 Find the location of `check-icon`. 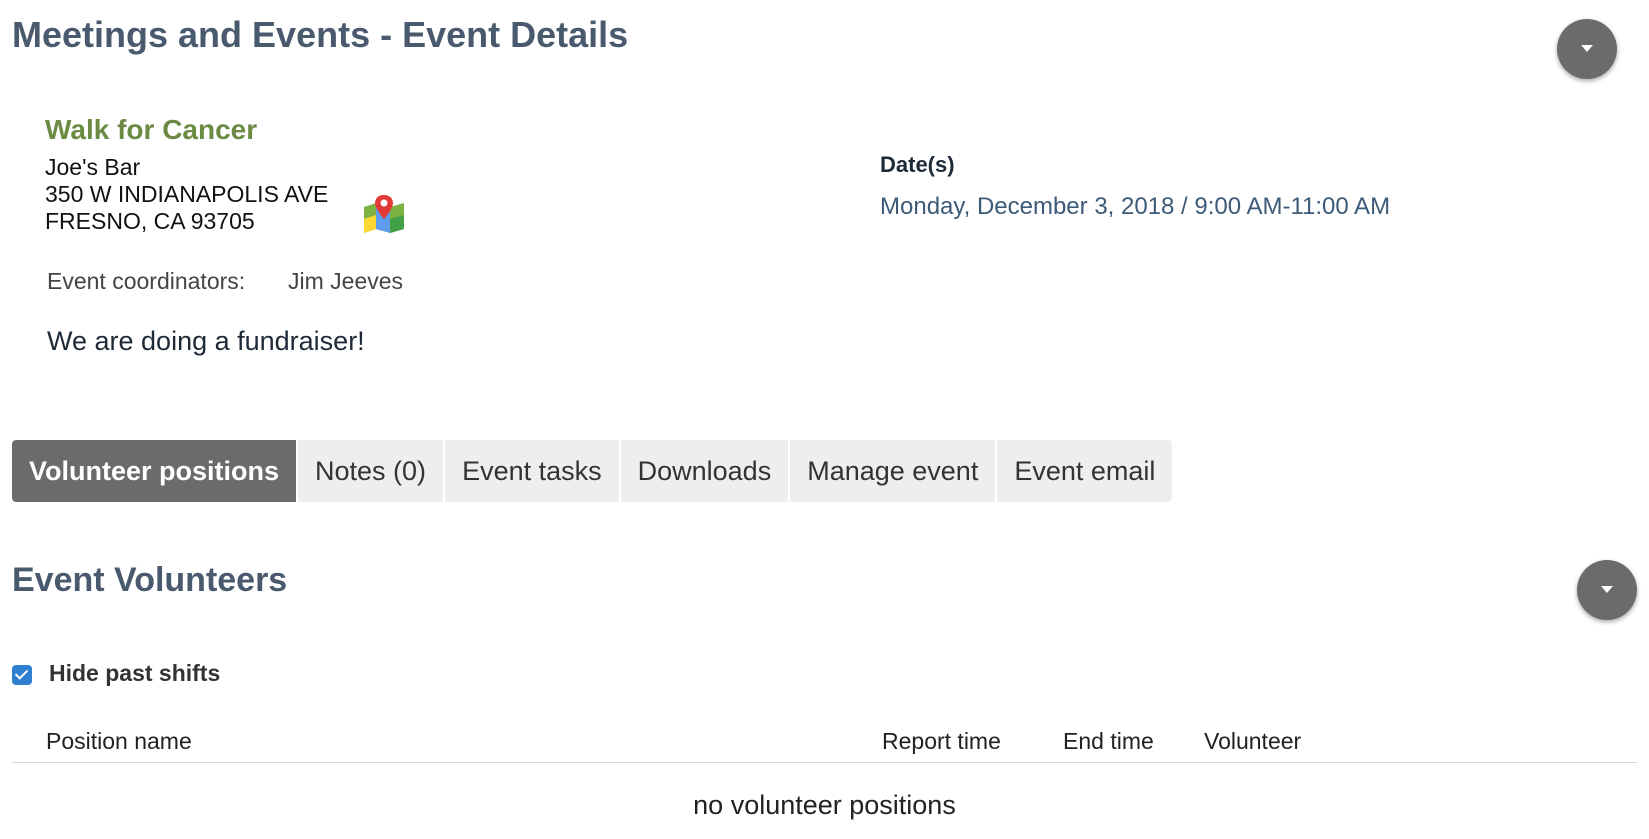

check-icon is located at coordinates (21, 673).